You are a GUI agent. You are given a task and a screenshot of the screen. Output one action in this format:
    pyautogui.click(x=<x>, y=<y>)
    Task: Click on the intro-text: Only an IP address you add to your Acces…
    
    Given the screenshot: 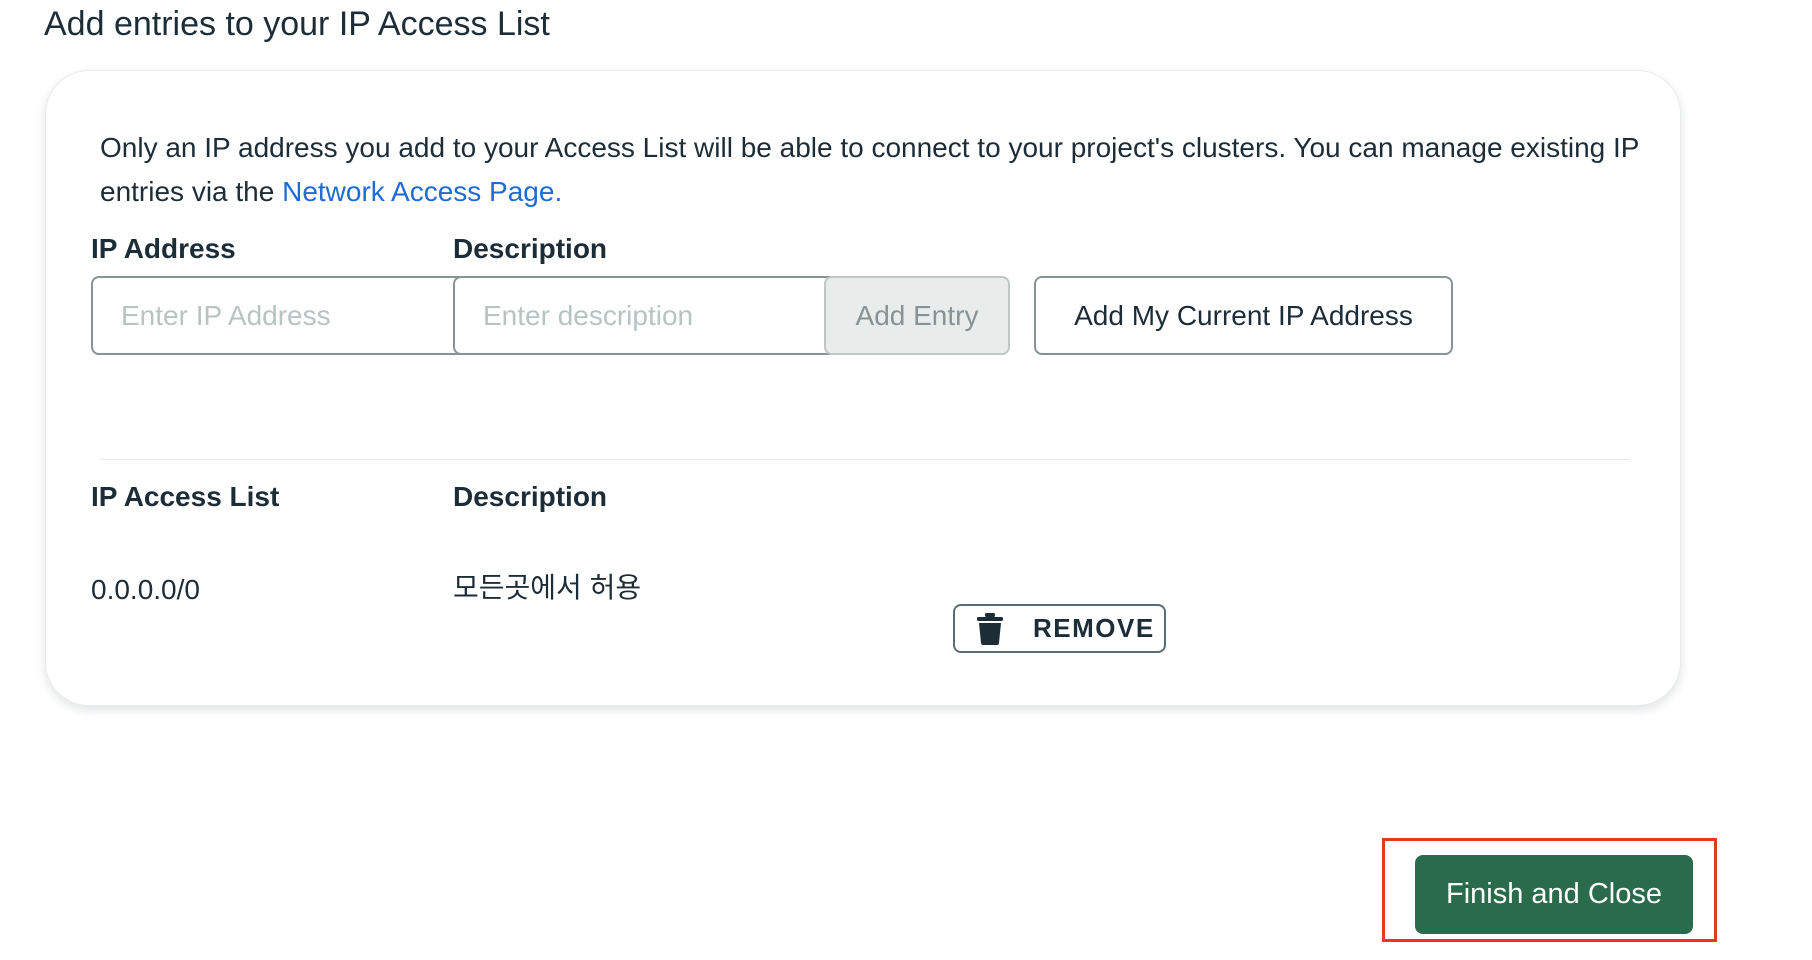 What is the action you would take?
    pyautogui.click(x=880, y=170)
    